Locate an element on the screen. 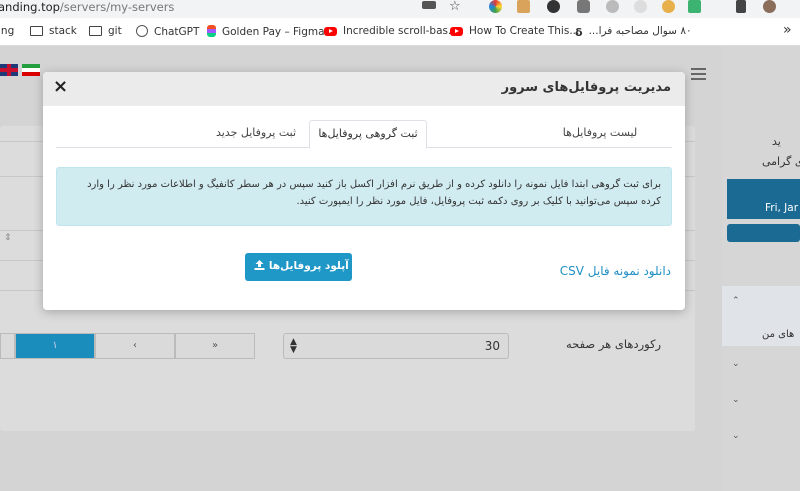 The width and height of the screenshot is (800, 491). upload-profiles-button: آپلود پروفایل‌ها is located at coordinates (298, 267).